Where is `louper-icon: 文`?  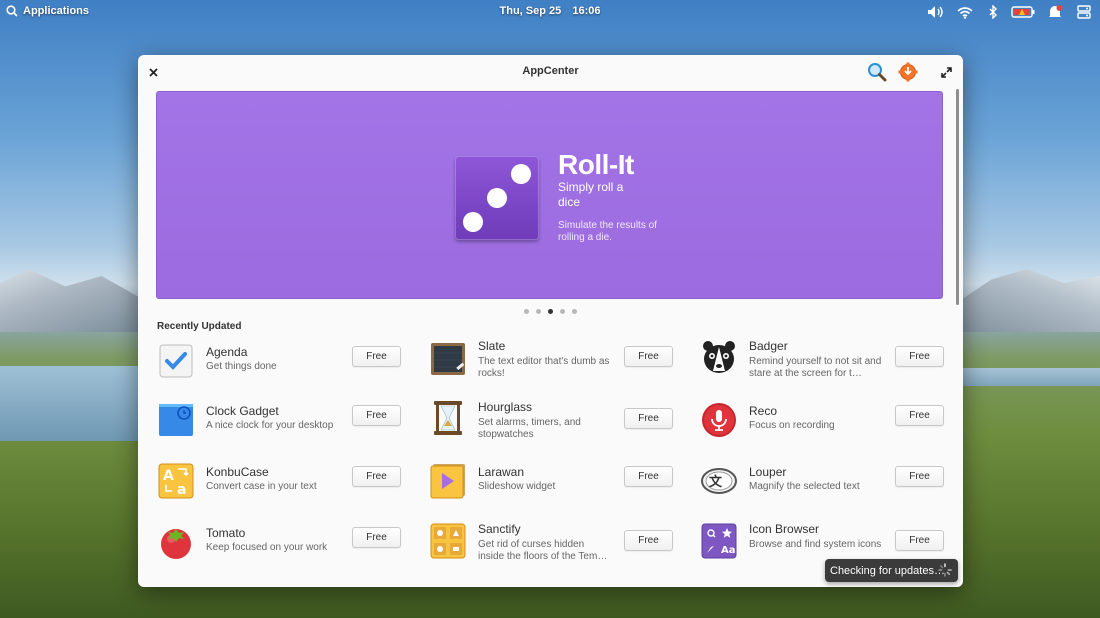
louper-icon: 文 is located at coordinates (719, 481).